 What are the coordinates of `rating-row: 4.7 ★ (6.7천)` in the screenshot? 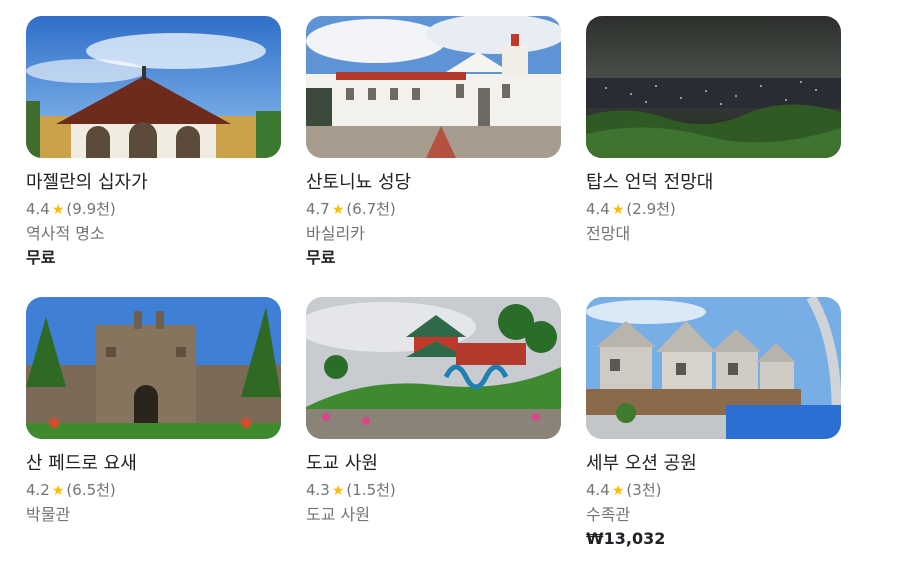 It's located at (434, 209).